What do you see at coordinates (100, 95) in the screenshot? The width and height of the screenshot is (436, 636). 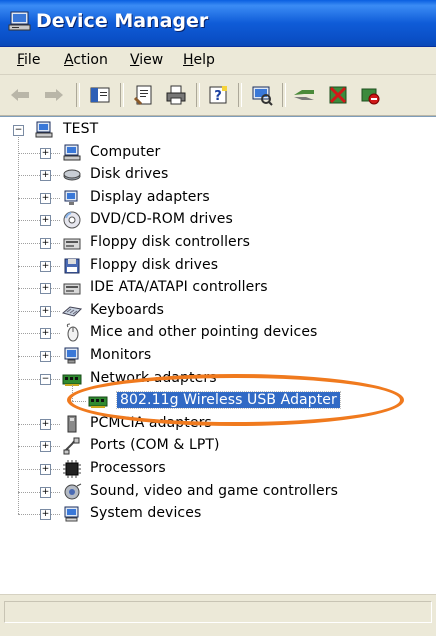 I see `show-hide-console-tree-icon` at bounding box center [100, 95].